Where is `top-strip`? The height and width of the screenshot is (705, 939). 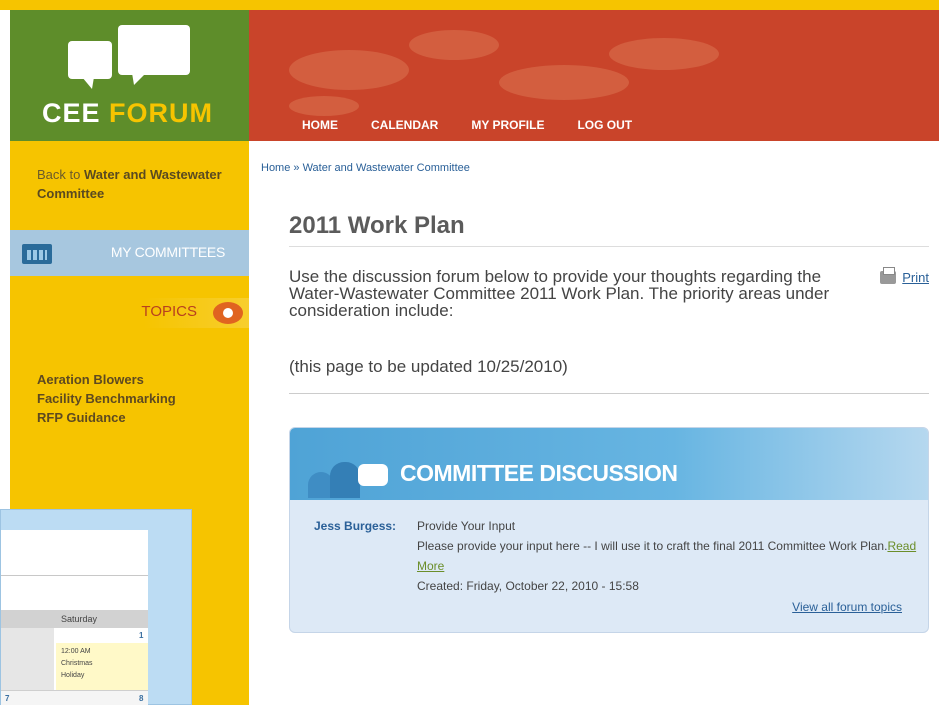
top-strip is located at coordinates (469, 5).